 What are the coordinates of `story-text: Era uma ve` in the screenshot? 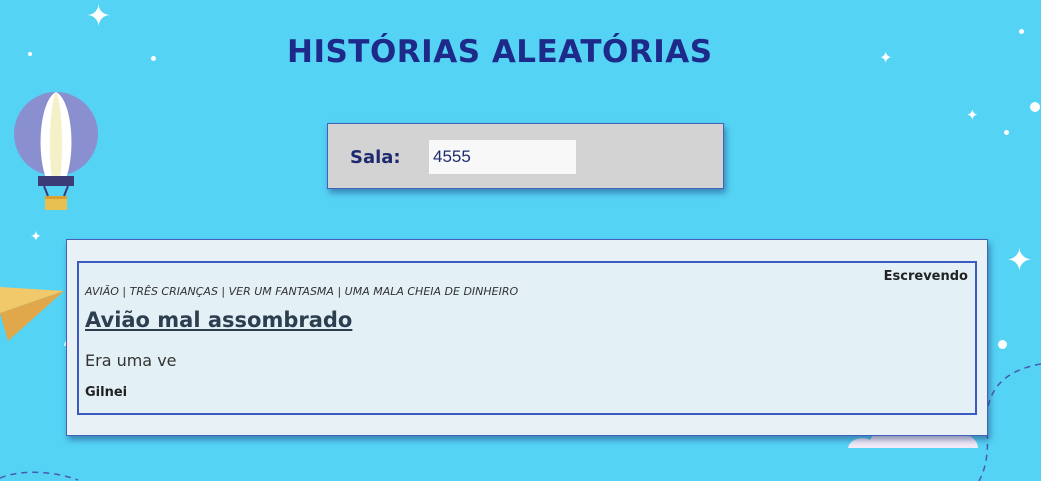 It's located at (131, 360).